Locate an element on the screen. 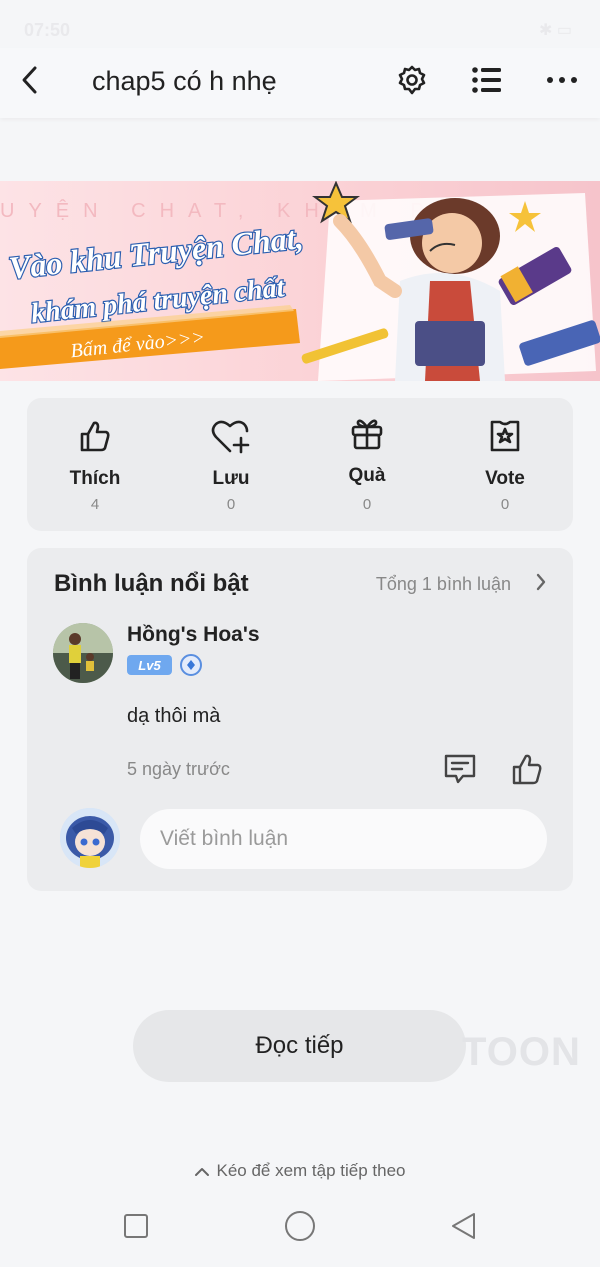  triangle-back-icon is located at coordinates (463, 1226).